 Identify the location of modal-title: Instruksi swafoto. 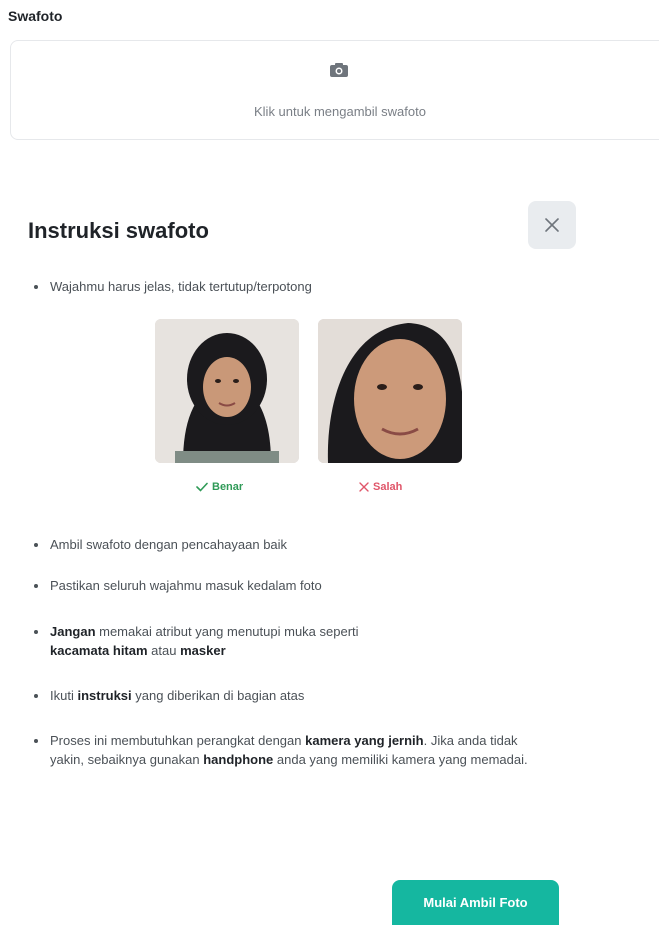
(118, 230).